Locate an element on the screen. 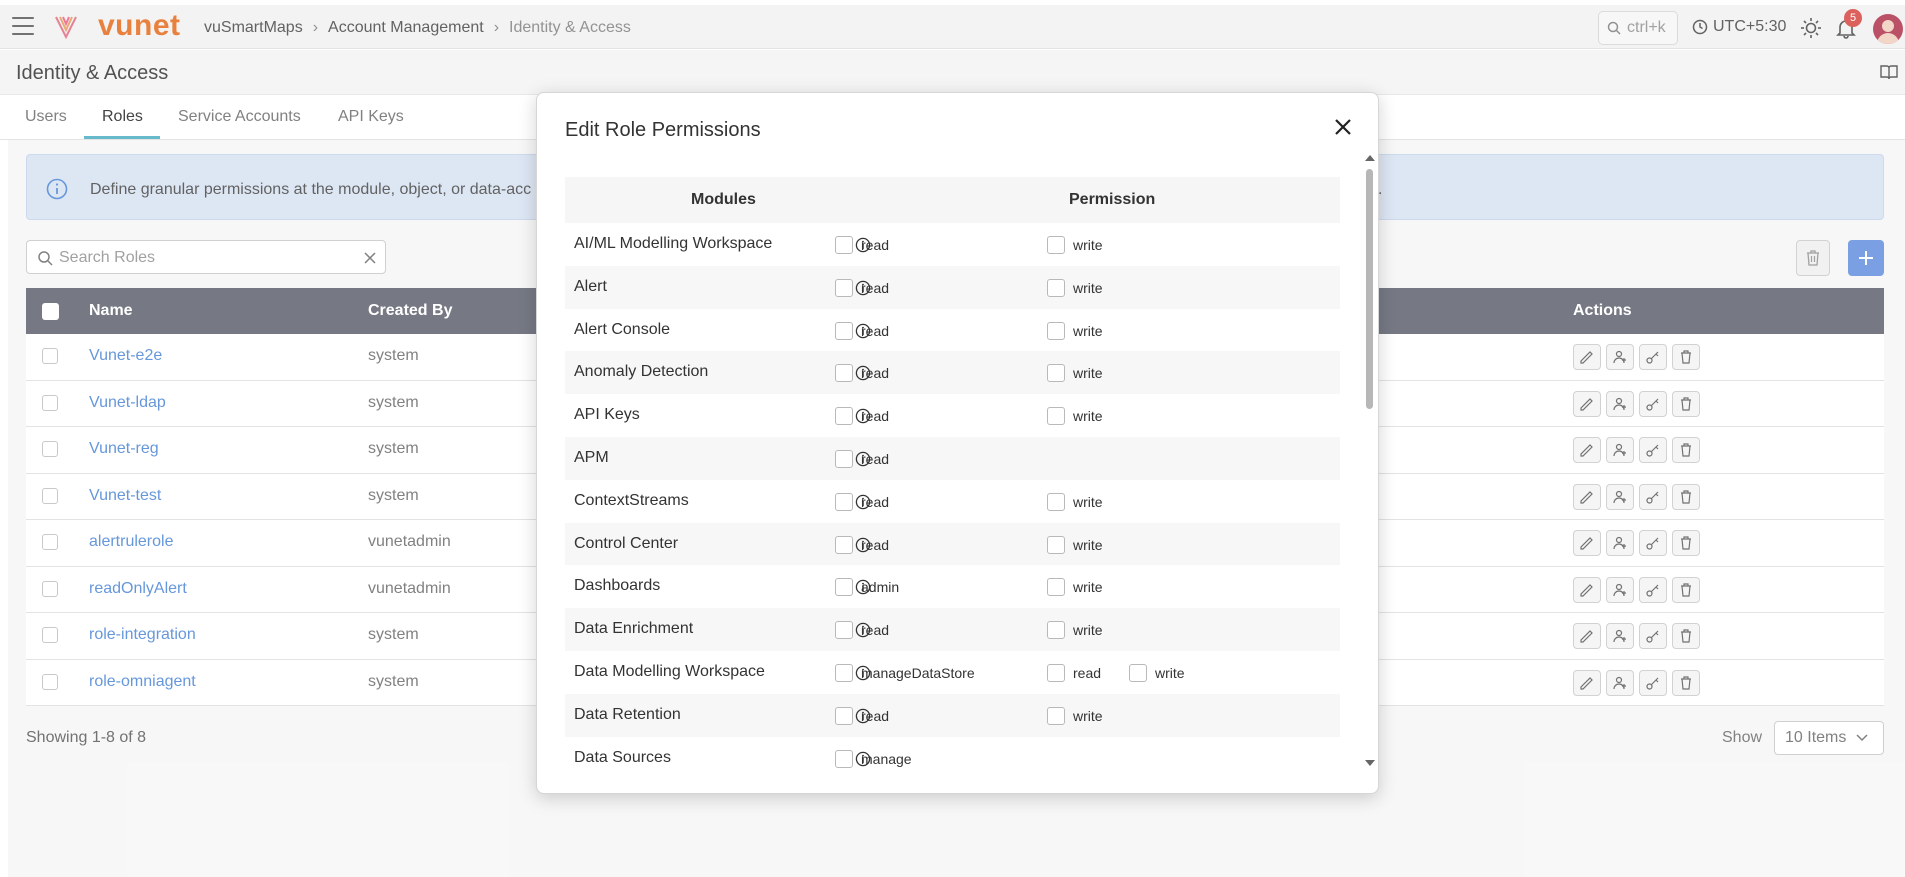 The image size is (1905, 877). scroll-up-arrow-icon is located at coordinates (1370, 158).